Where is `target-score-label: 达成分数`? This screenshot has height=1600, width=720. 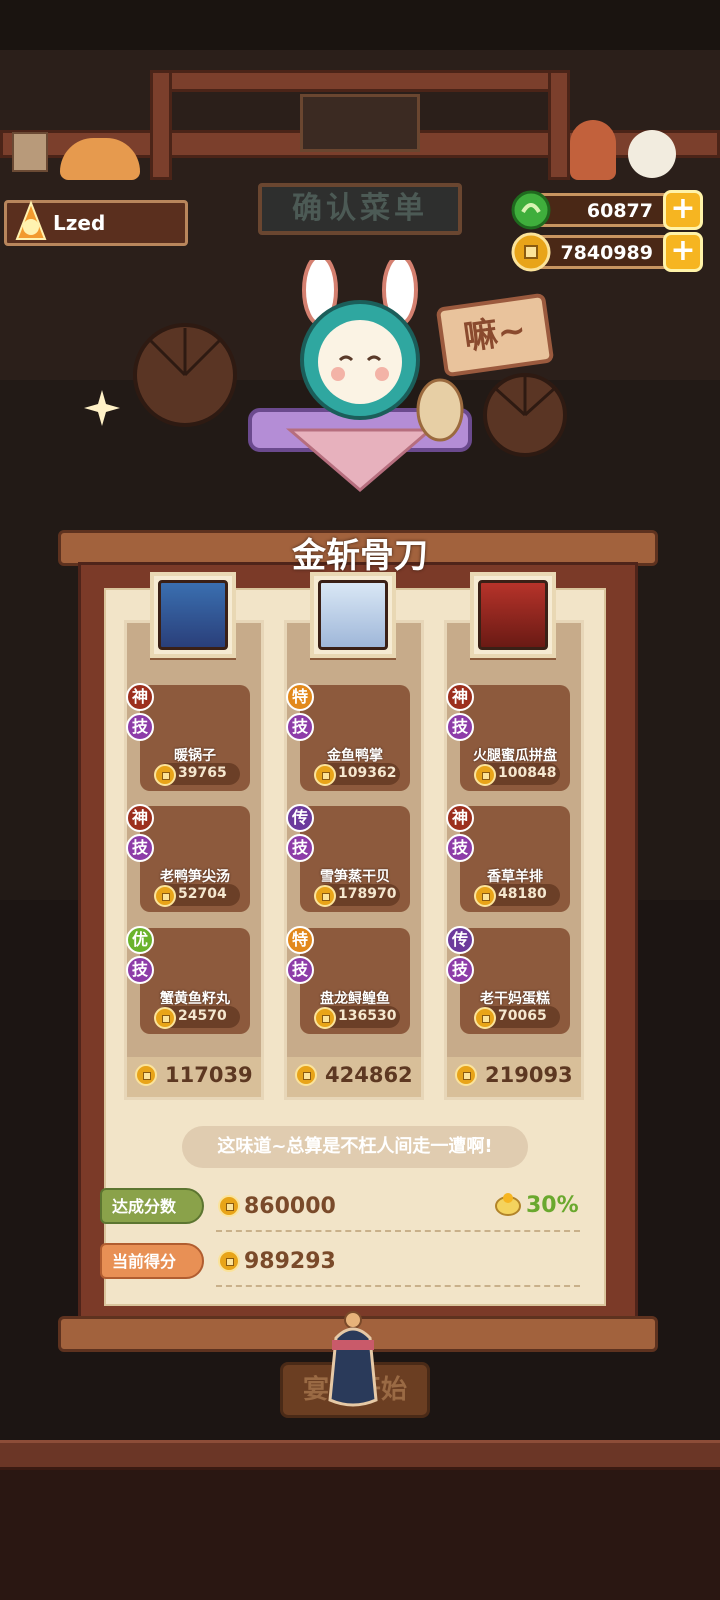
target-score-label: 达成分数 is located at coordinates (152, 1206).